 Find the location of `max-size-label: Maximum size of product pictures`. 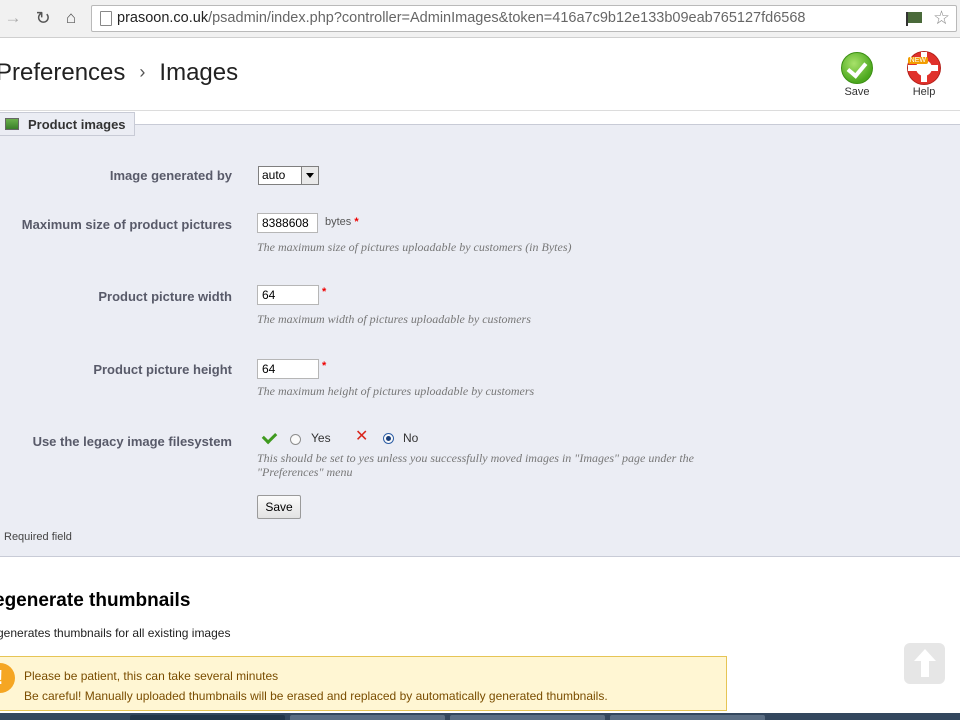

max-size-label: Maximum size of product pictures is located at coordinates (126, 224).